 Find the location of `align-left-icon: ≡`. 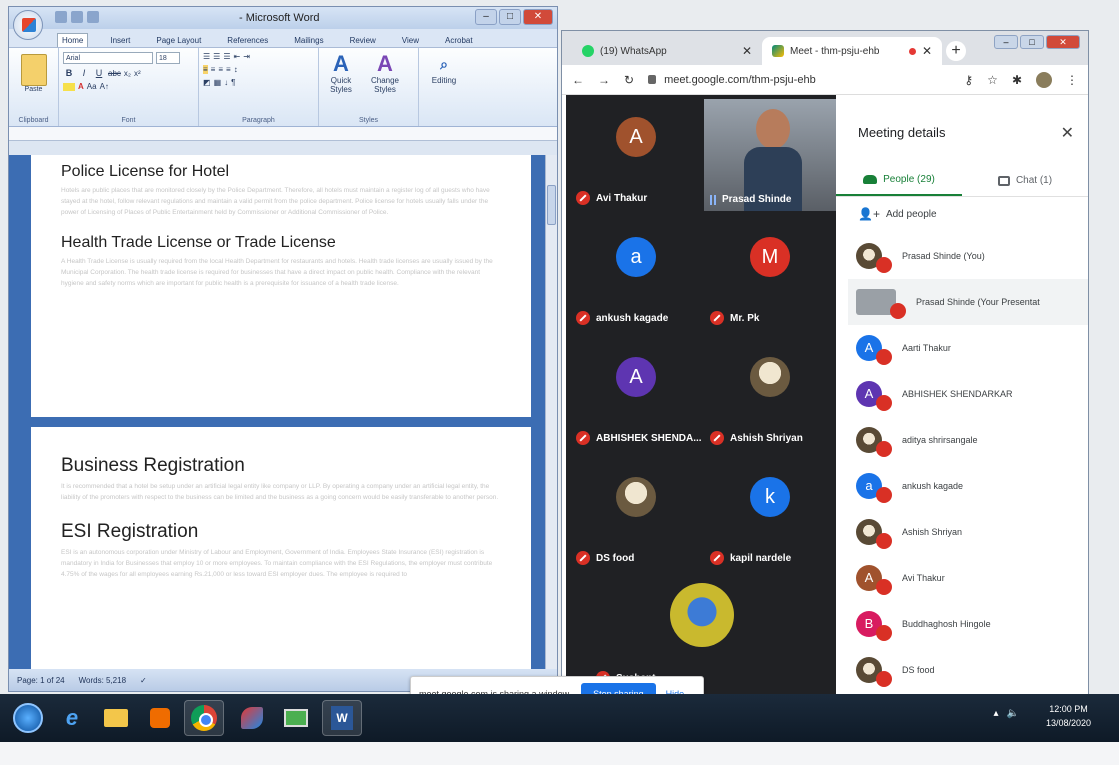

align-left-icon: ≡ is located at coordinates (205, 69).